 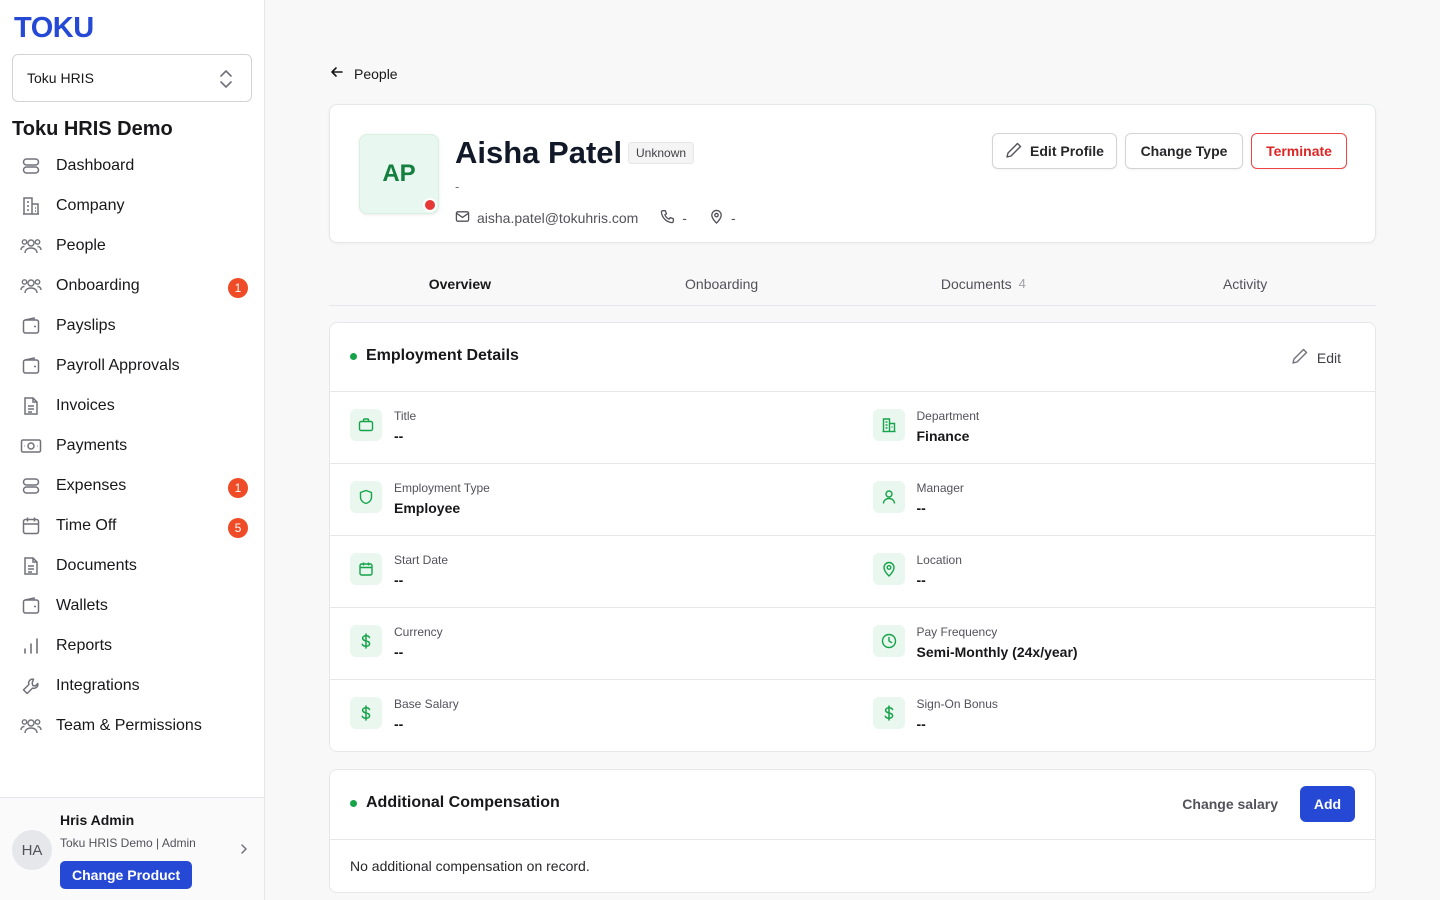 I want to click on database-icon, so click(x=31, y=486).